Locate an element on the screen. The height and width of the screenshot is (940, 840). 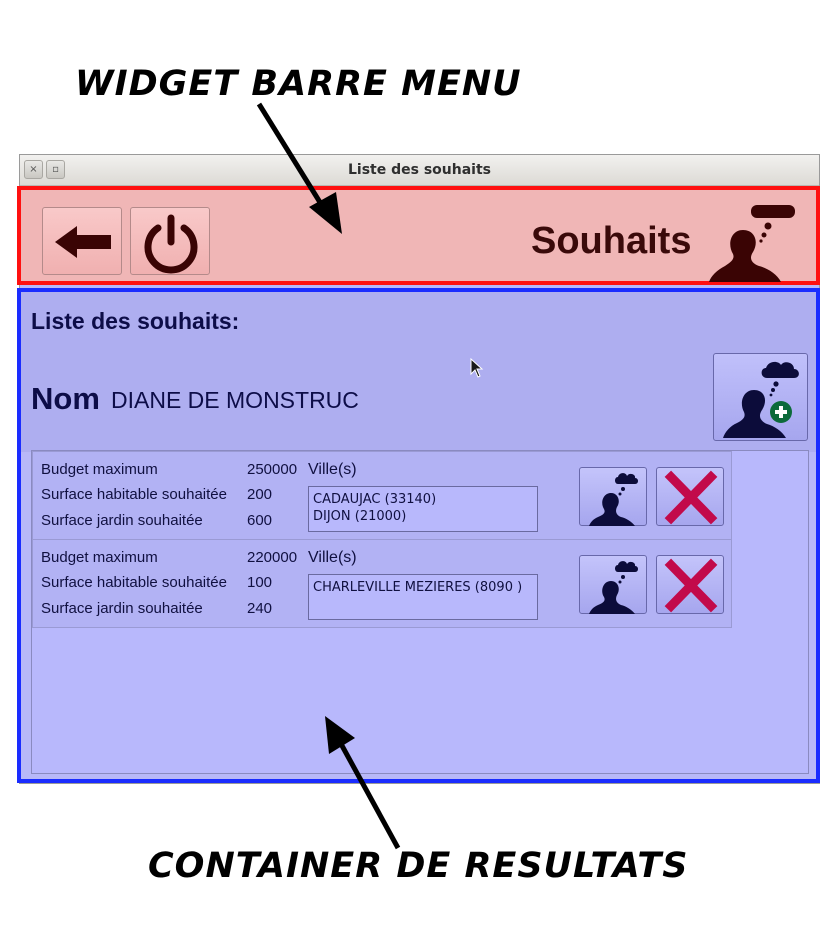
window-title: Liste des souhaits is located at coordinates (419, 170).